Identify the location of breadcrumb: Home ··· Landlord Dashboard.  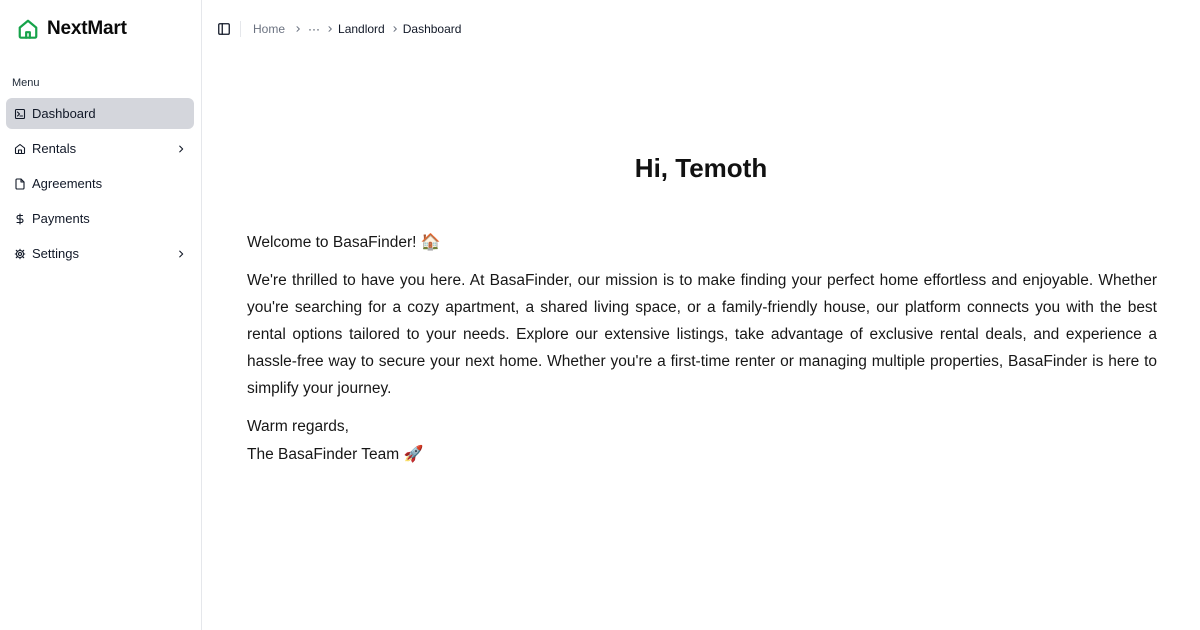
(357, 29).